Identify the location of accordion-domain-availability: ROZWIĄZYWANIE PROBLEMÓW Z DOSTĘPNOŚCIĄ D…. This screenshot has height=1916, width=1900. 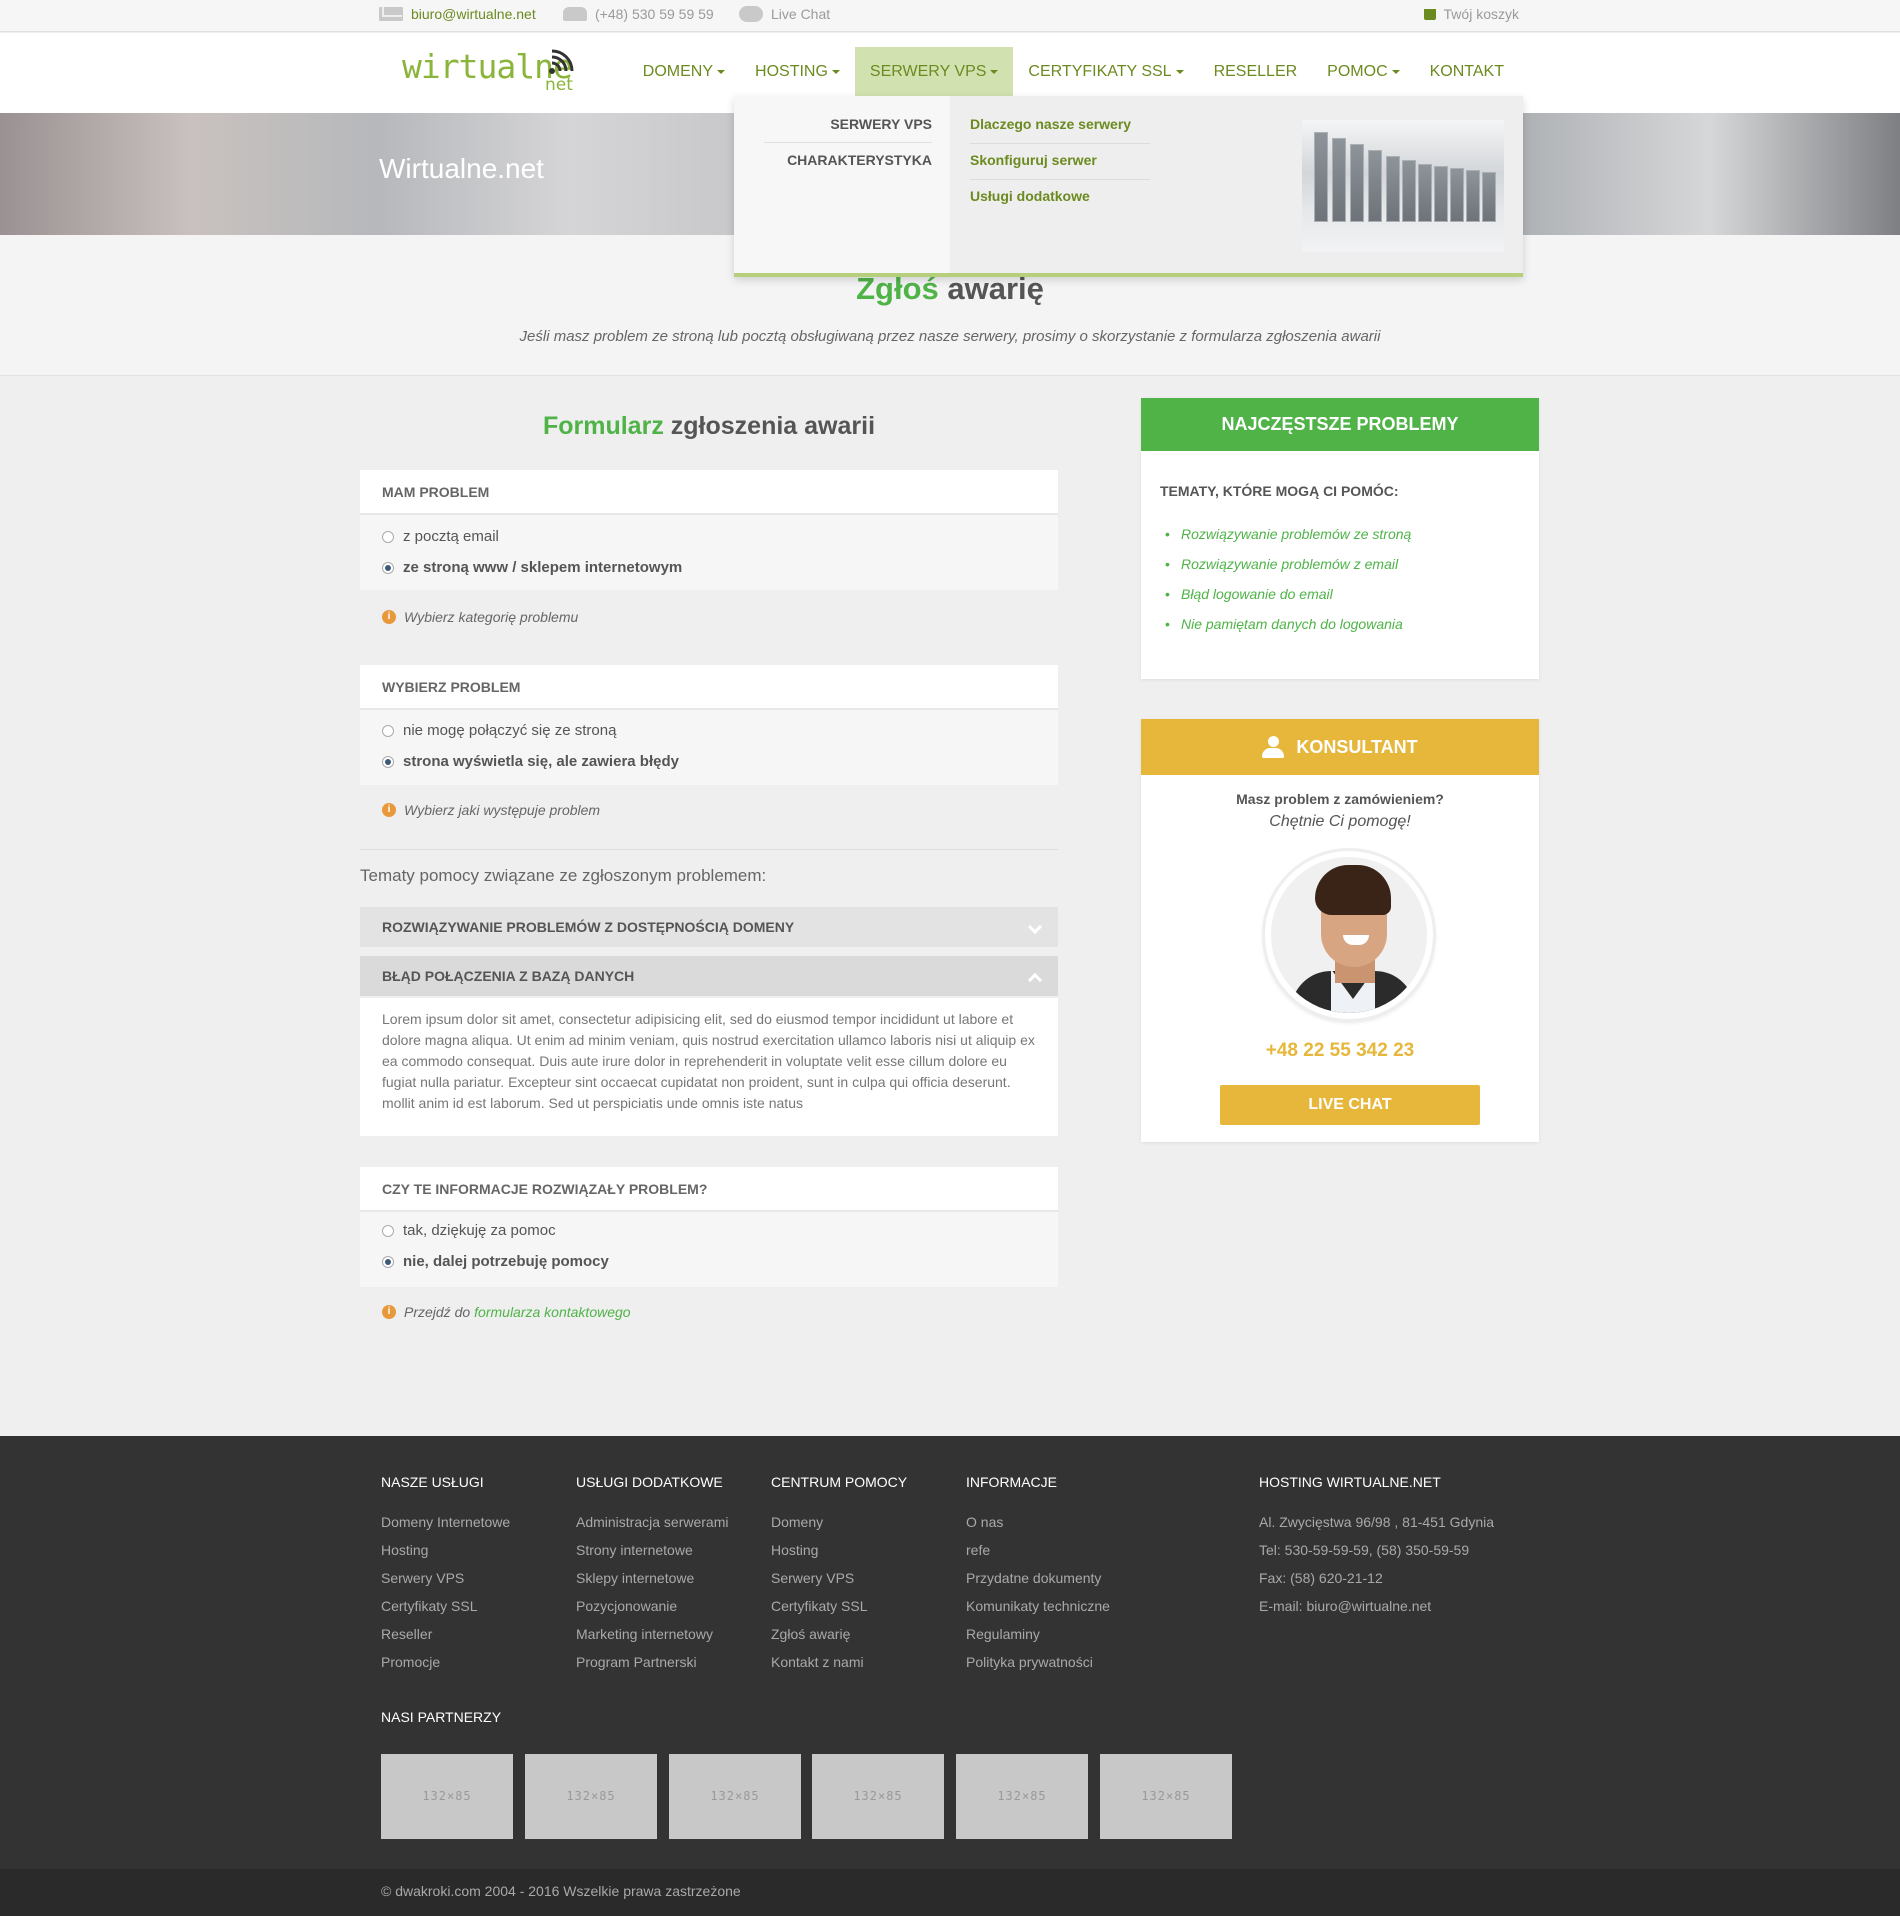
(709, 927).